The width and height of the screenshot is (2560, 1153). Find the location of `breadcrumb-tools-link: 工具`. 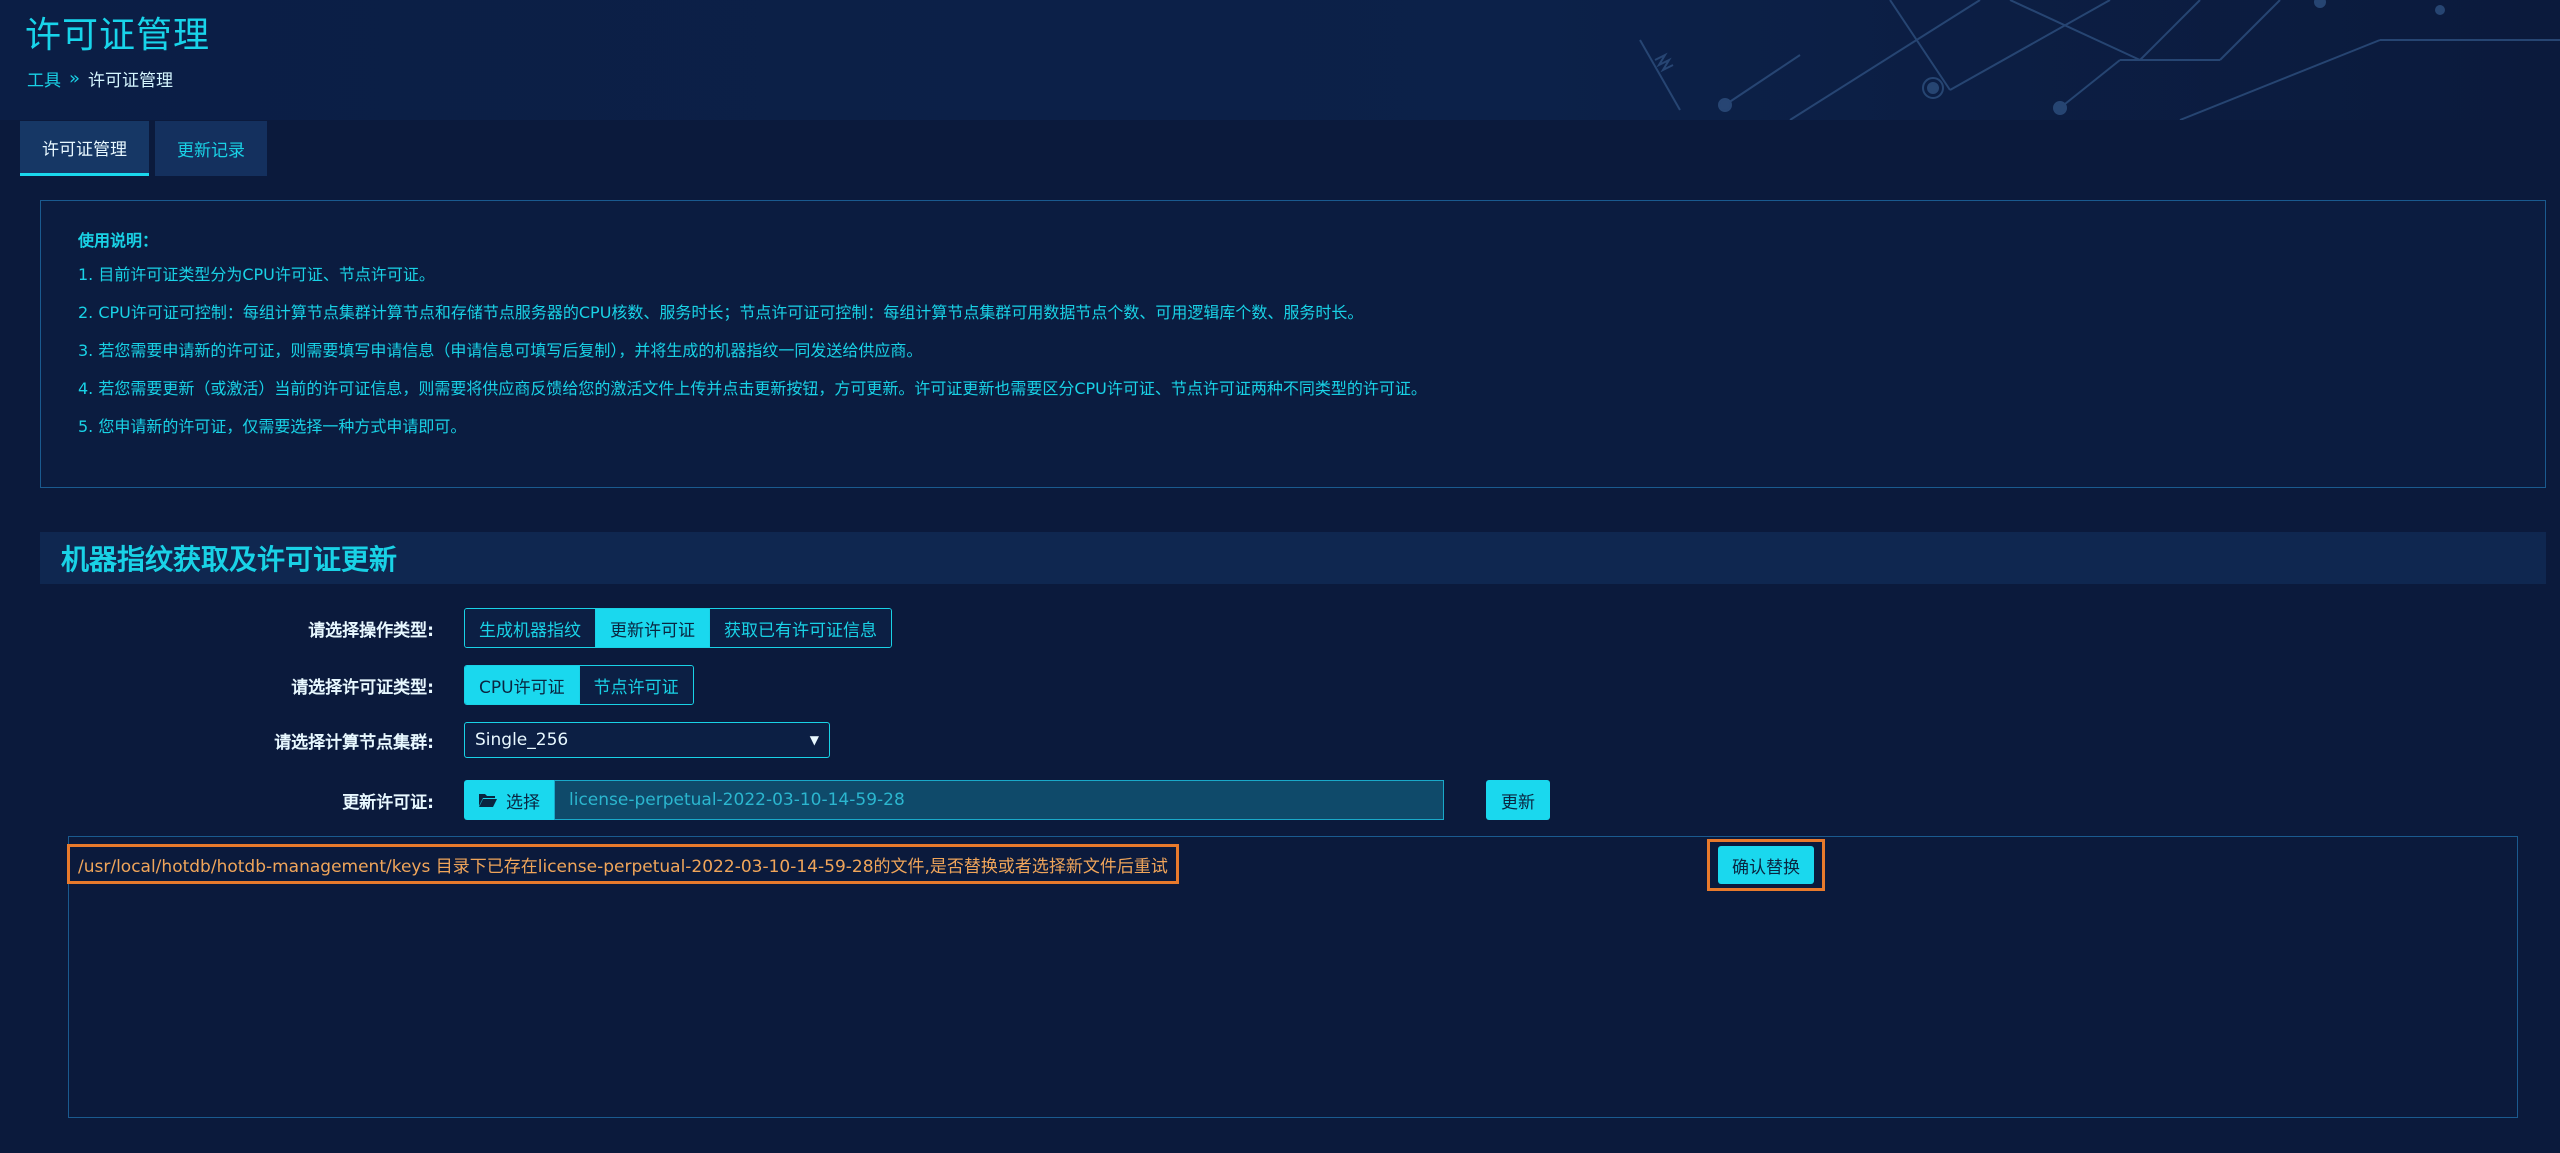

breadcrumb-tools-link: 工具 is located at coordinates (44, 78).